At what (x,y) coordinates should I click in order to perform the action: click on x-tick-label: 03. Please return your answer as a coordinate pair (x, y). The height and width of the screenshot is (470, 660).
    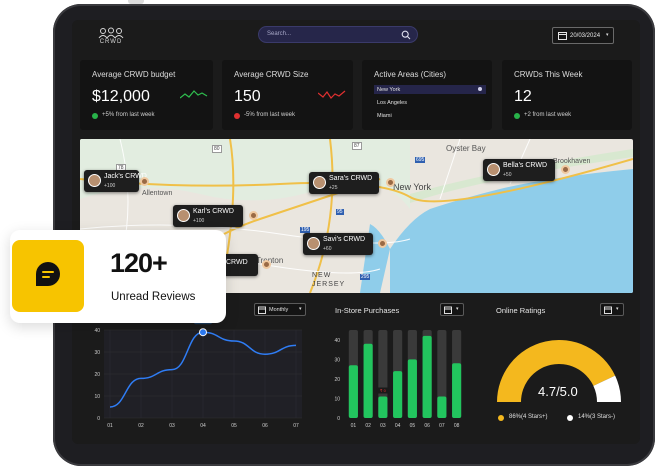
    Looking at the image, I should click on (383, 426).